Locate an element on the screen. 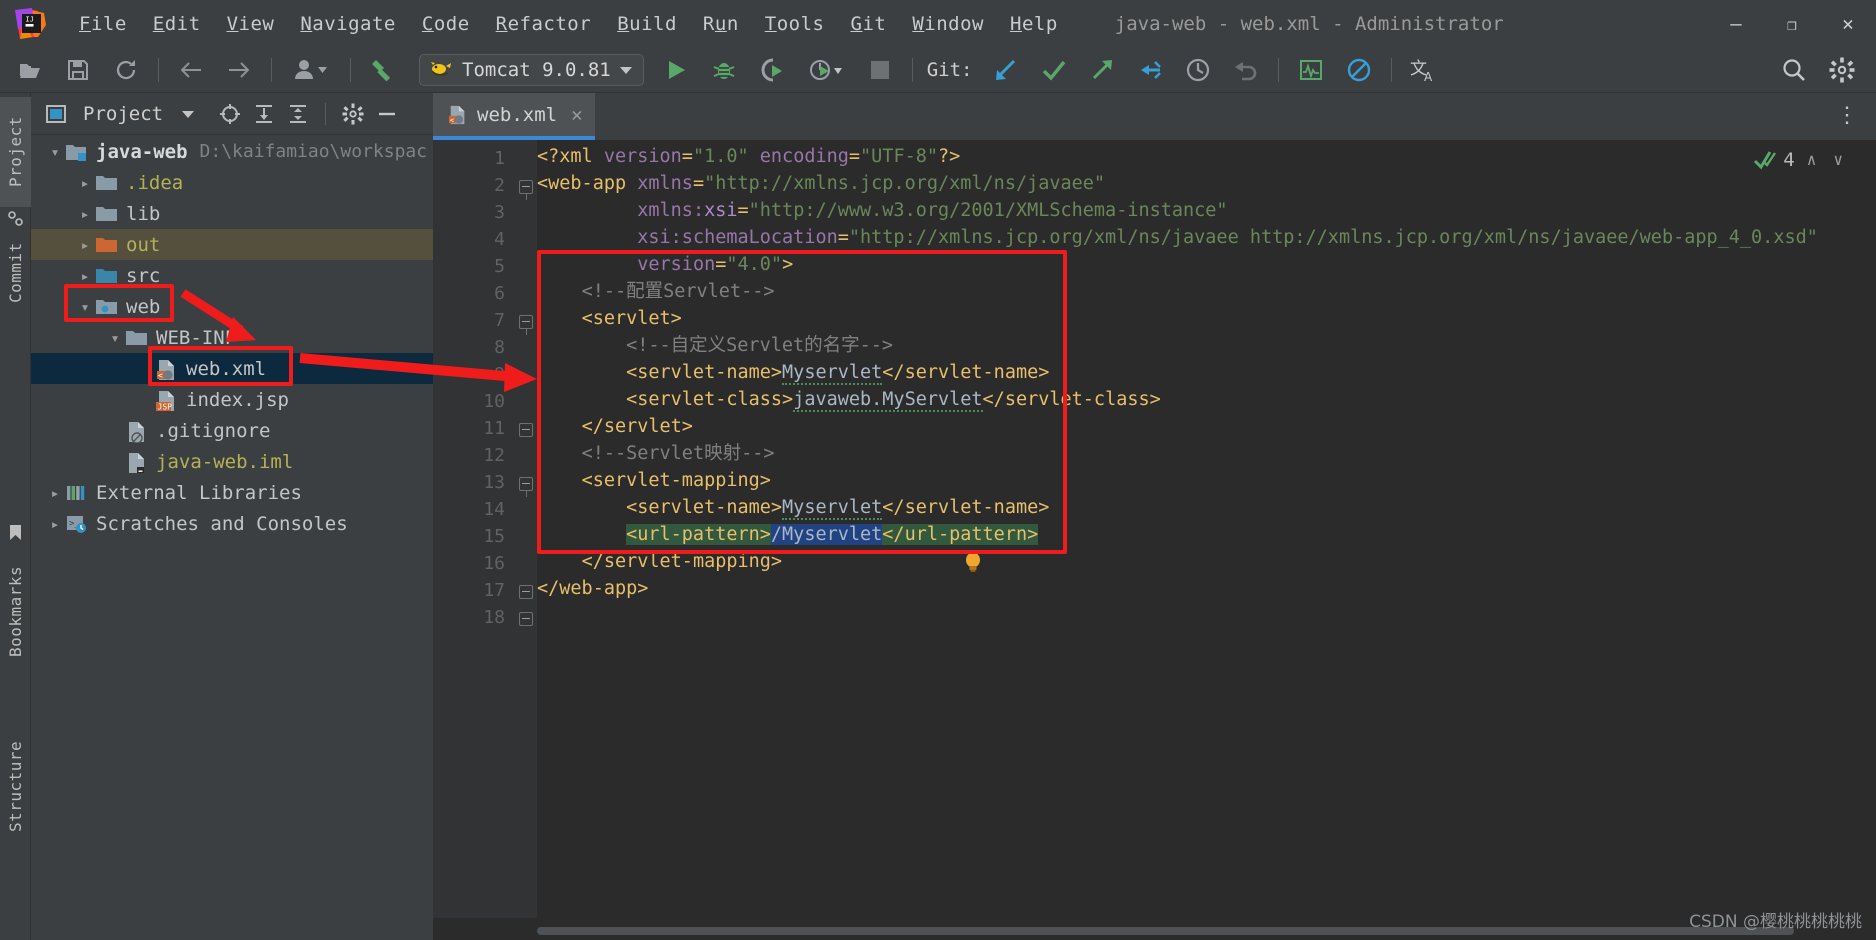 The height and width of the screenshot is (940, 1876). tool-window-bookmarks: Bookmarks is located at coordinates (15, 611).